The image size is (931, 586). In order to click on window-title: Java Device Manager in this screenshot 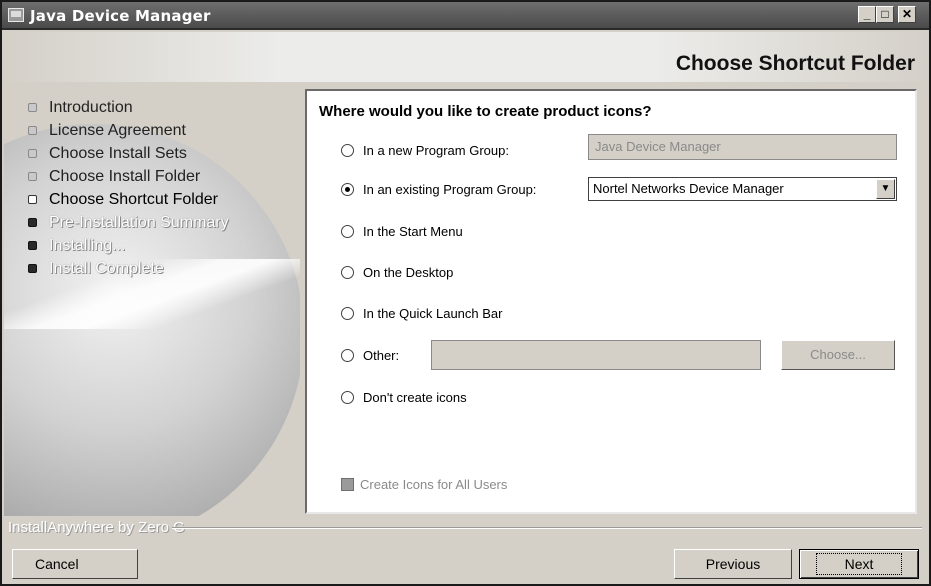, I will do `click(120, 16)`.